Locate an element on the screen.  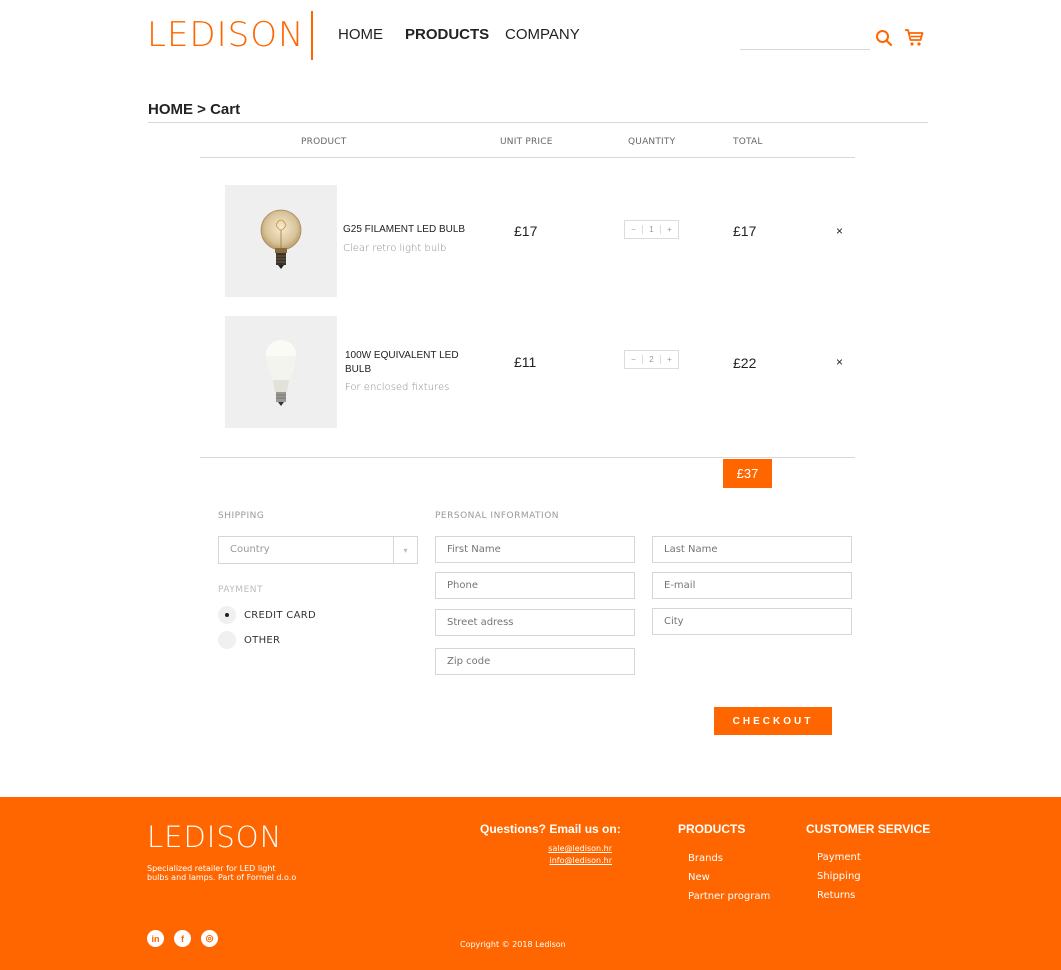
search-icon is located at coordinates (884, 38).